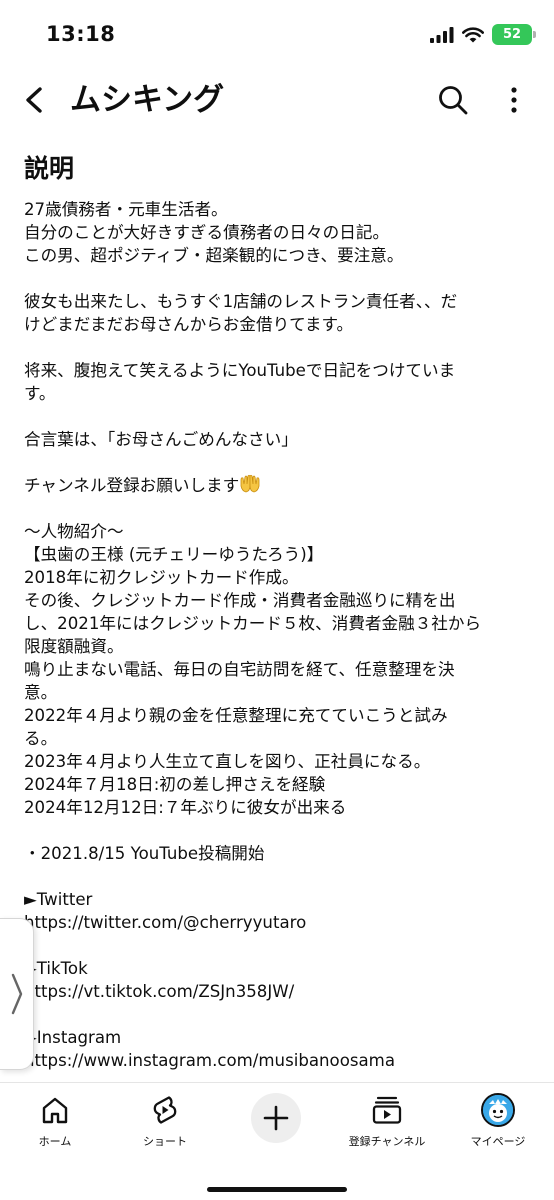  Describe the element at coordinates (240, 370) in the screenshot. I see `description-text: 将来、腹抱えて笑えるようにYouTubeで日記をつけていま` at that location.